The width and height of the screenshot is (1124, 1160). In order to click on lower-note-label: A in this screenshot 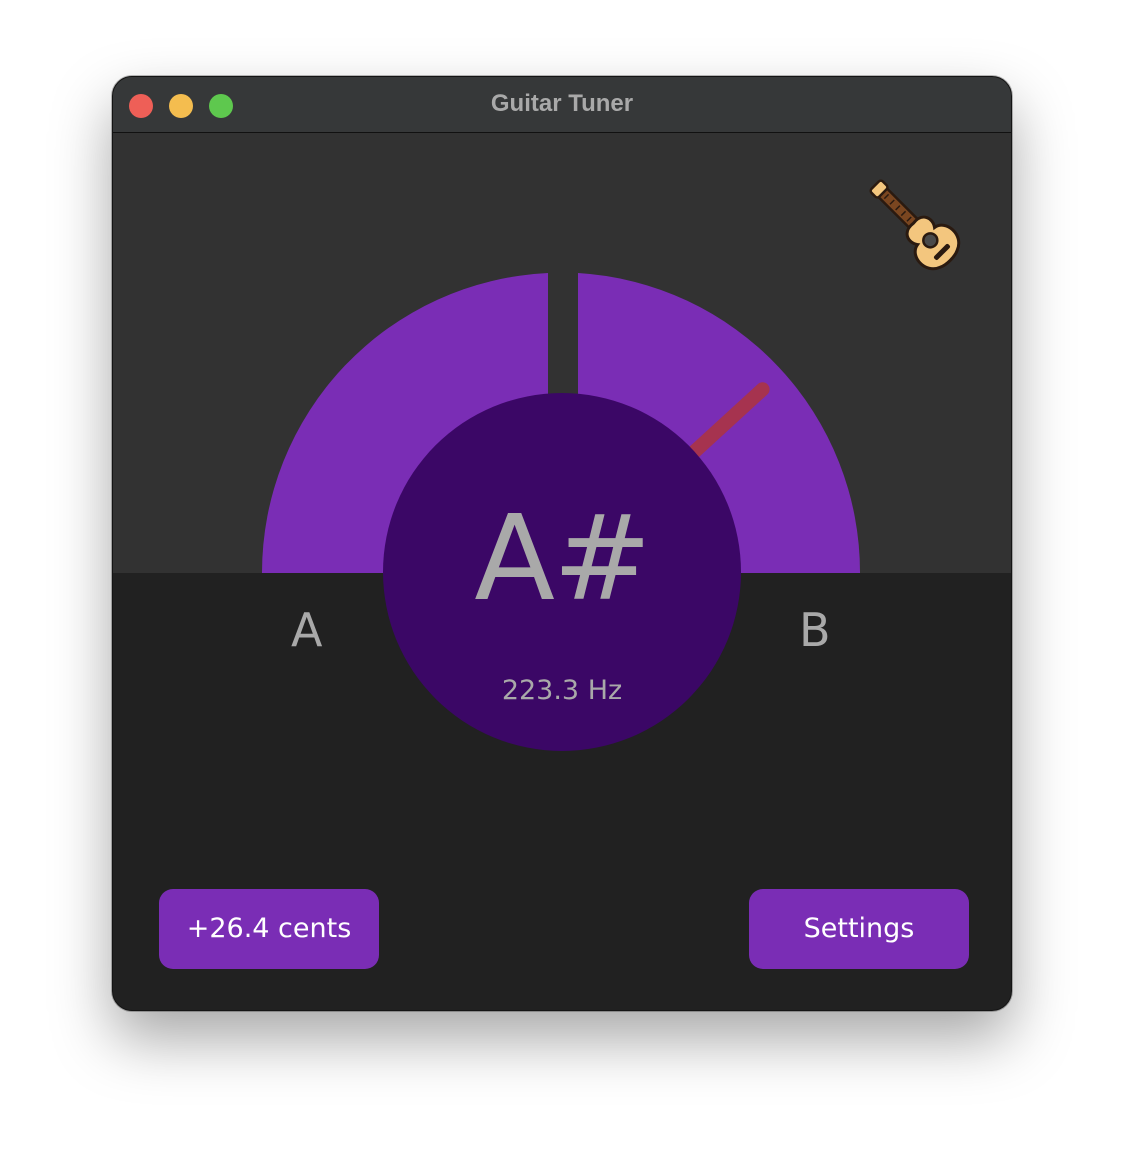, I will do `click(307, 630)`.